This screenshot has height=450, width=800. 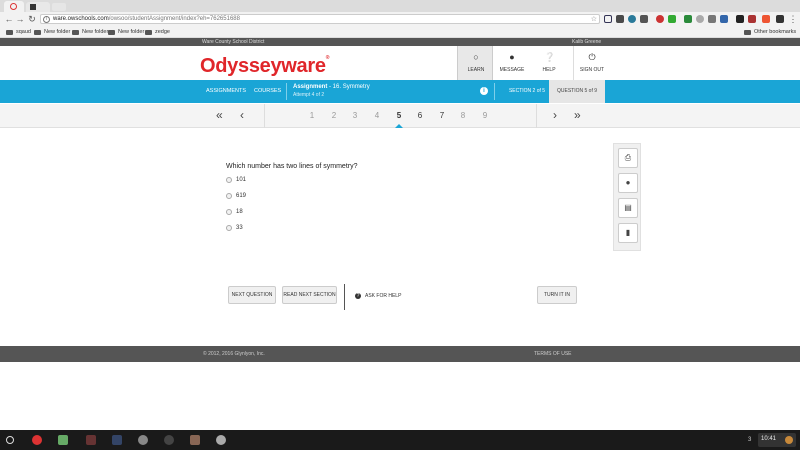 What do you see at coordinates (550, 57) in the screenshot?
I see `question-circle-icon: ❔` at bounding box center [550, 57].